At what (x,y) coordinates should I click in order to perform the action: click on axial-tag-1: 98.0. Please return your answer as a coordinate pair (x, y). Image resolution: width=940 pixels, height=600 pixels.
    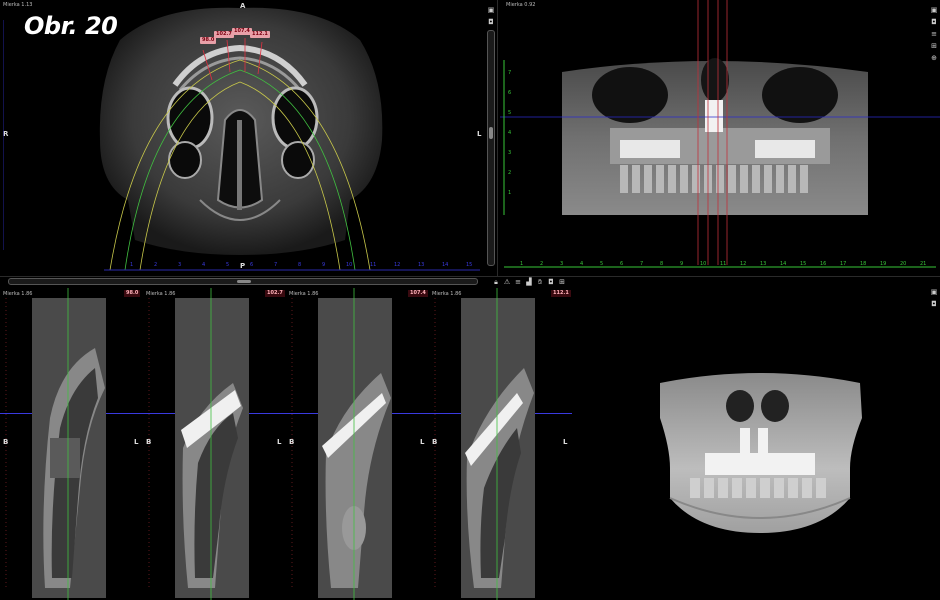
    Looking at the image, I should click on (208, 40).